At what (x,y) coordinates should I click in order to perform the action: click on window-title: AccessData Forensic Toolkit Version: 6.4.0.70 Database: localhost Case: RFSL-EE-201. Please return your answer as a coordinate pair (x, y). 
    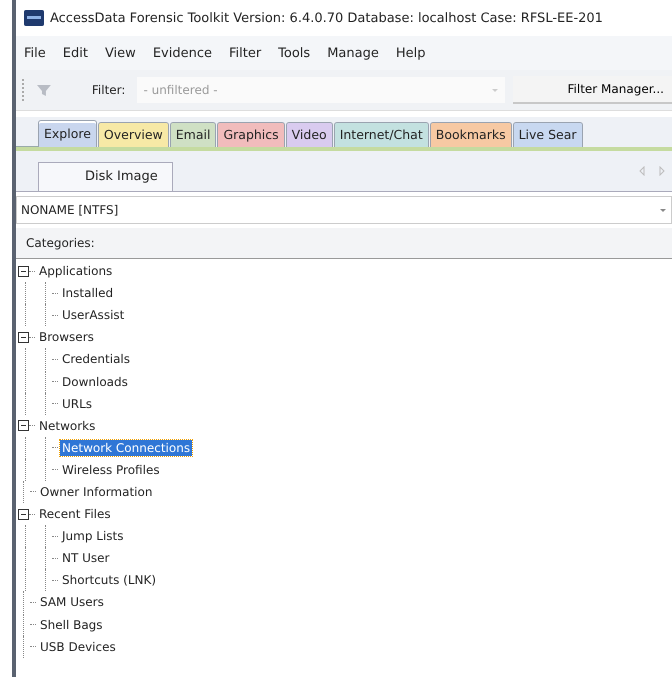
    Looking at the image, I should click on (326, 18).